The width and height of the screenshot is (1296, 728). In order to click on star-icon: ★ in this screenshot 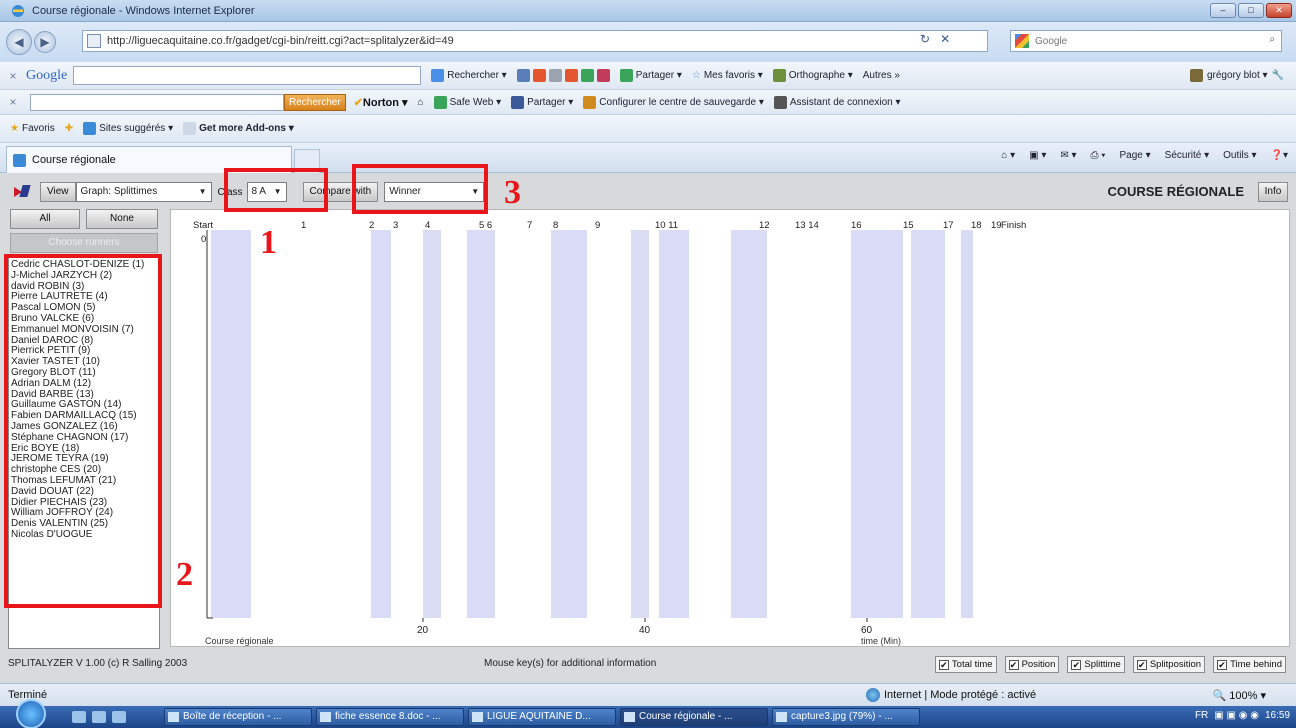, I will do `click(14, 128)`.